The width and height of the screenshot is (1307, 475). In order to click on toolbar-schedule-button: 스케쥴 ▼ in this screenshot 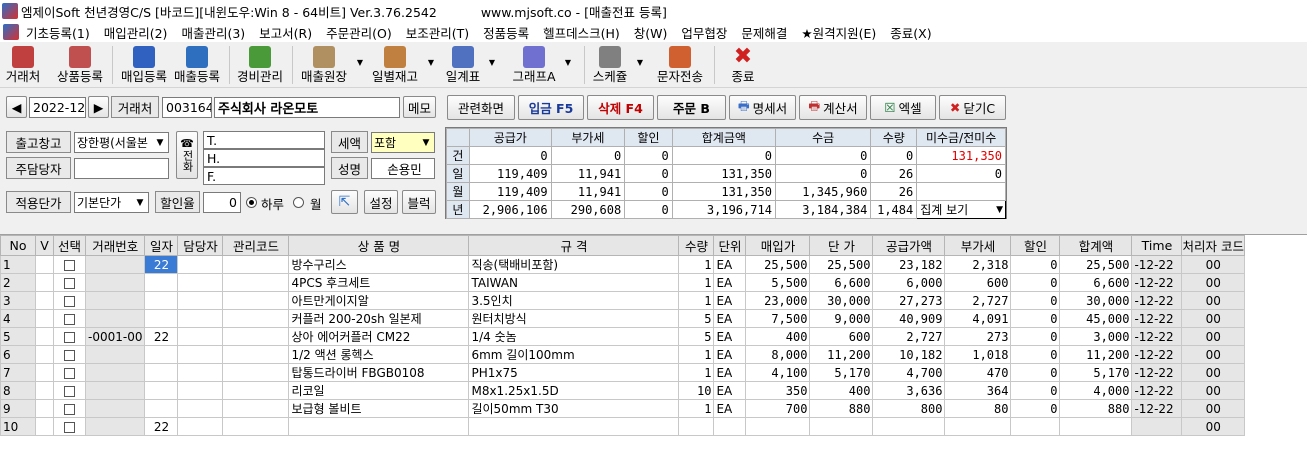, I will do `click(616, 65)`.